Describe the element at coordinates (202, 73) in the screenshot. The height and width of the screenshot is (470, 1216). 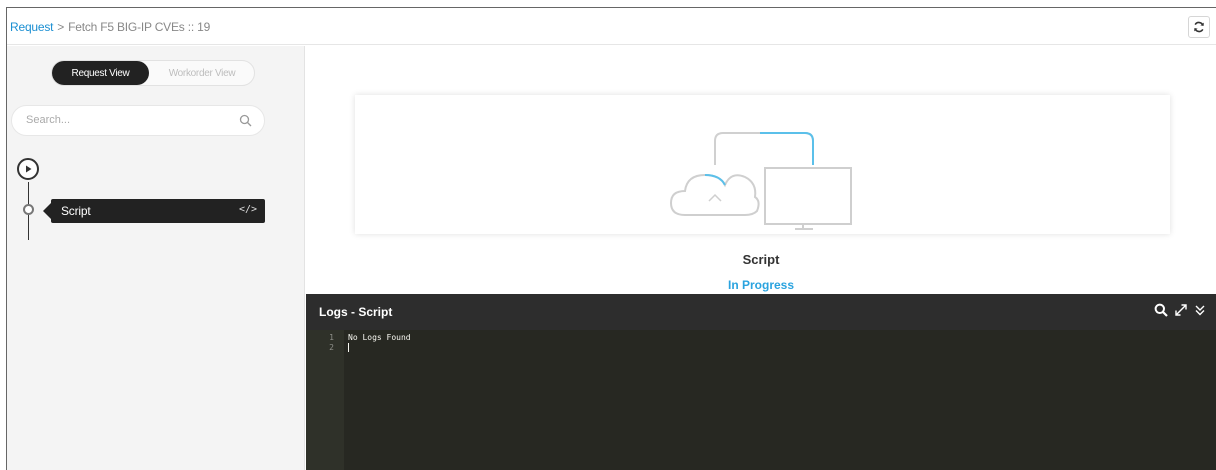
I see `workorder-view-tab: Workorder View` at that location.